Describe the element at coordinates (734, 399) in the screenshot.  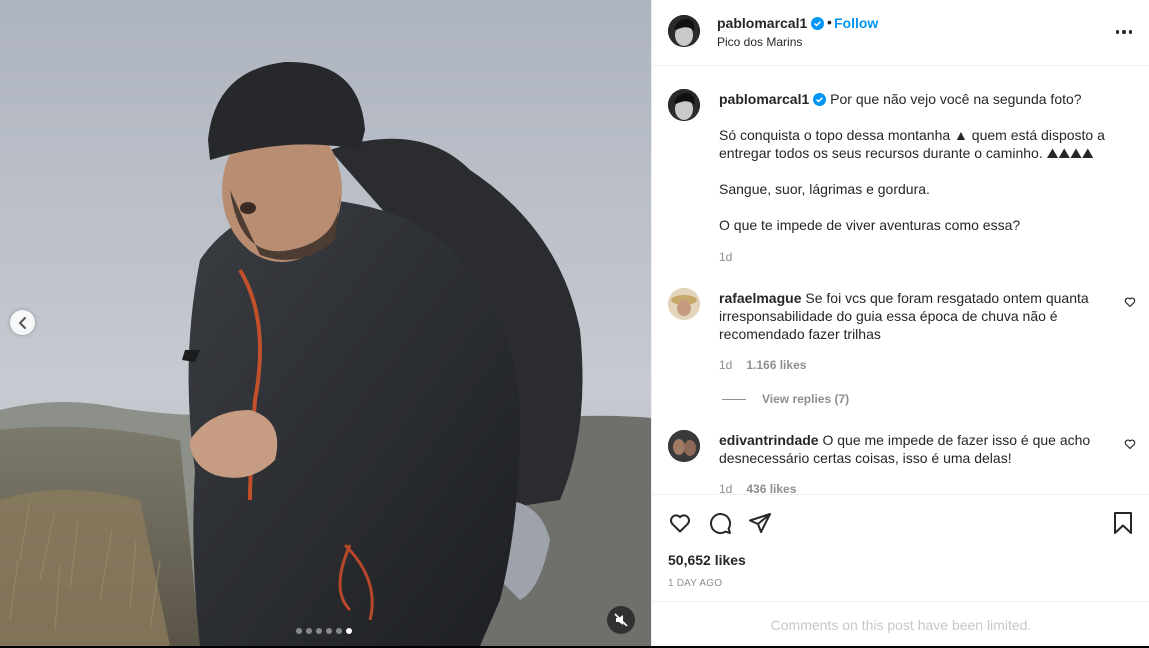
I see `replies-divider-line` at that location.